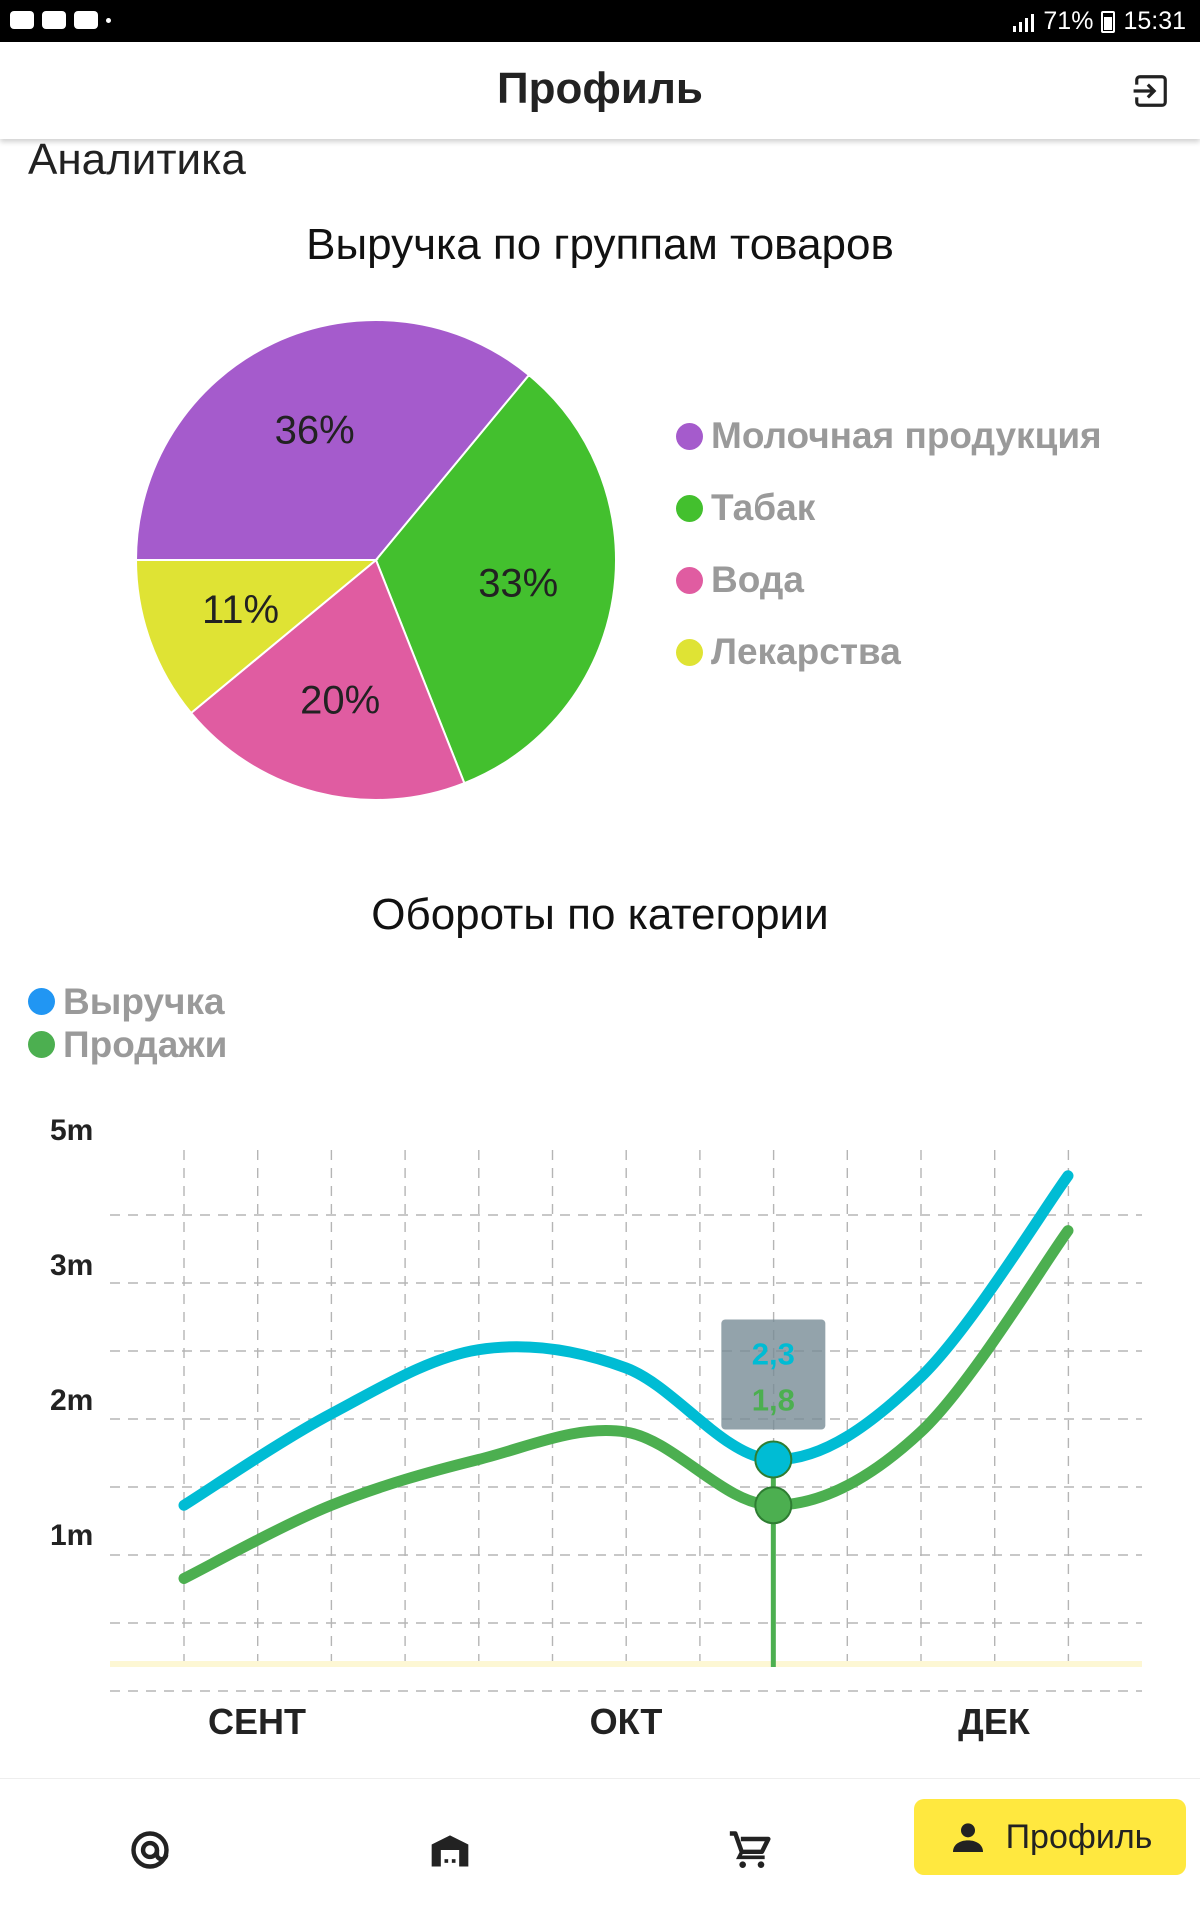 The height and width of the screenshot is (1921, 1200). I want to click on dot-icon, so click(108, 20).